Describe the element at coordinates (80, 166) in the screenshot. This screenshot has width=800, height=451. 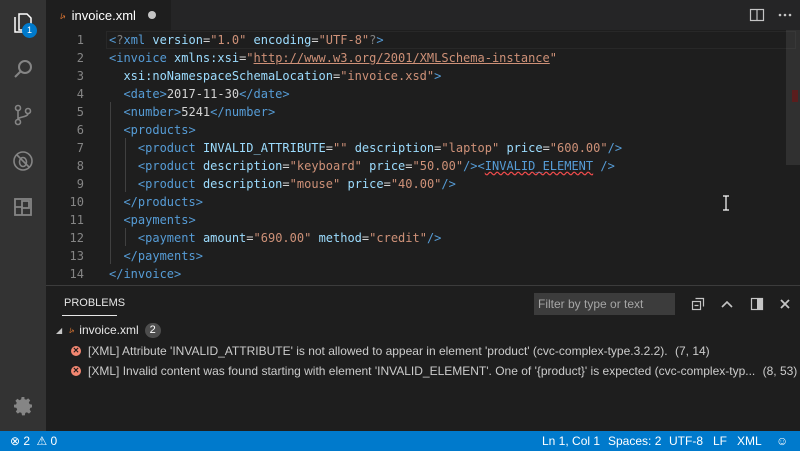
I see `line-number: 8` at that location.